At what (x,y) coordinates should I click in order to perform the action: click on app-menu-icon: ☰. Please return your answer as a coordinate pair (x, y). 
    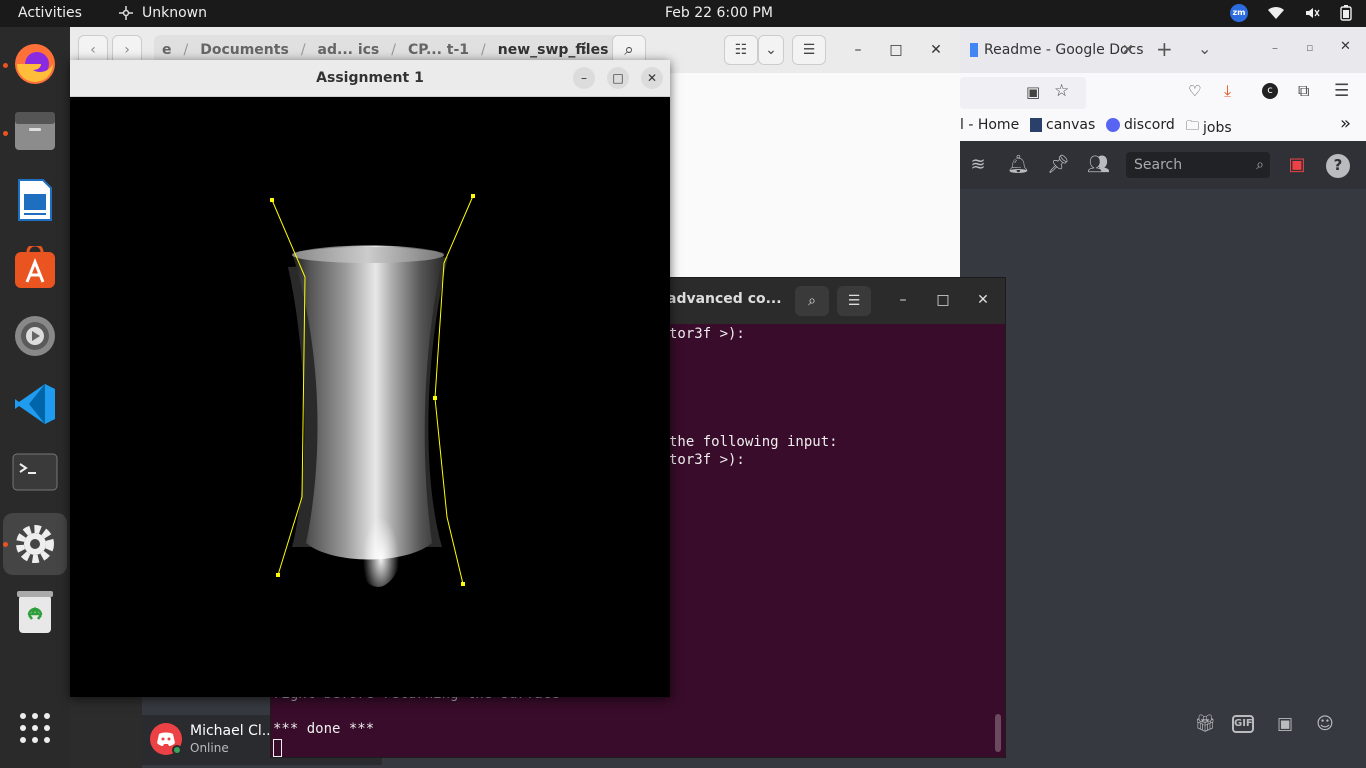
    Looking at the image, I should click on (1341, 91).